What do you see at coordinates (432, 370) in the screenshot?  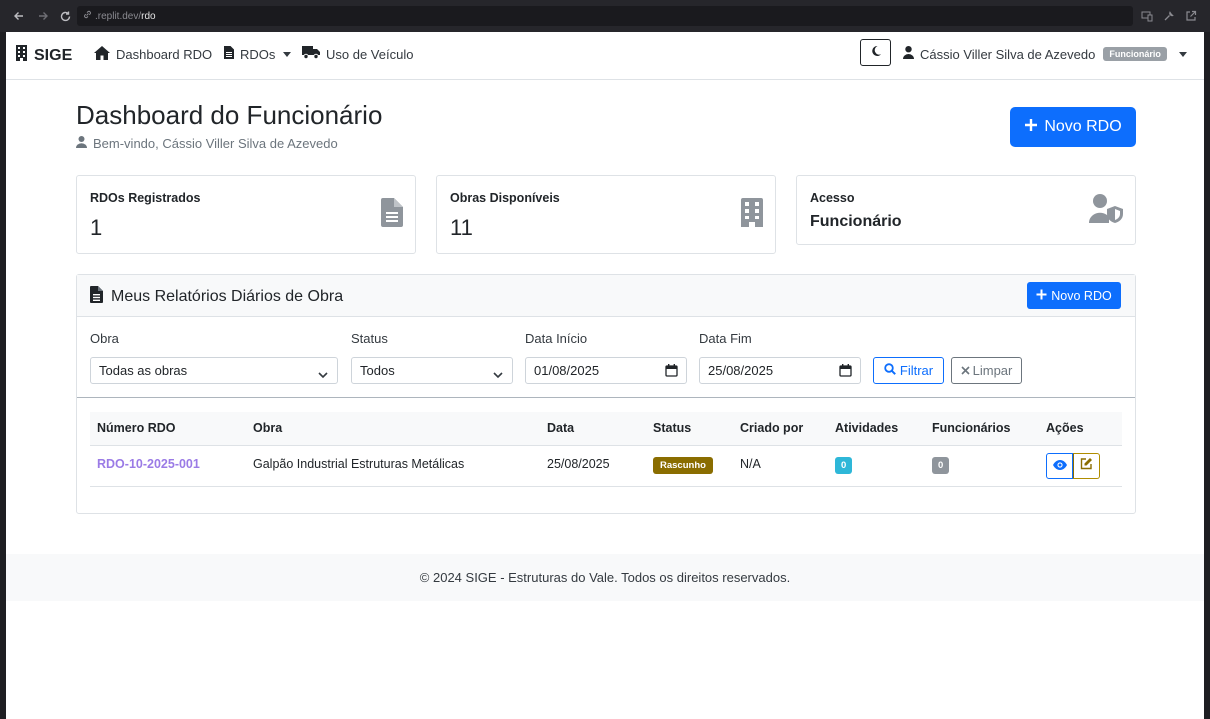 I see `status-select: Todos` at bounding box center [432, 370].